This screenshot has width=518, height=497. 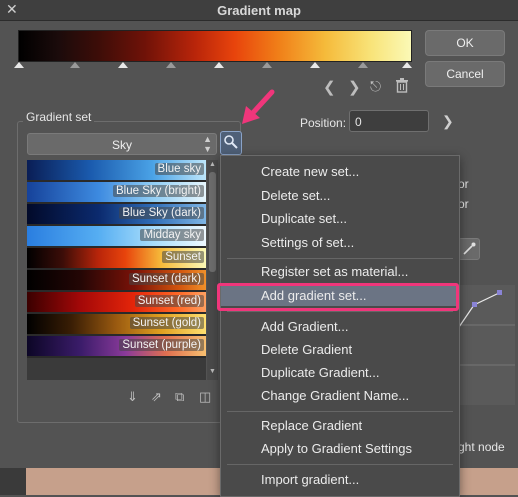 I want to click on list-item-label: Blue sky, so click(x=179, y=169).